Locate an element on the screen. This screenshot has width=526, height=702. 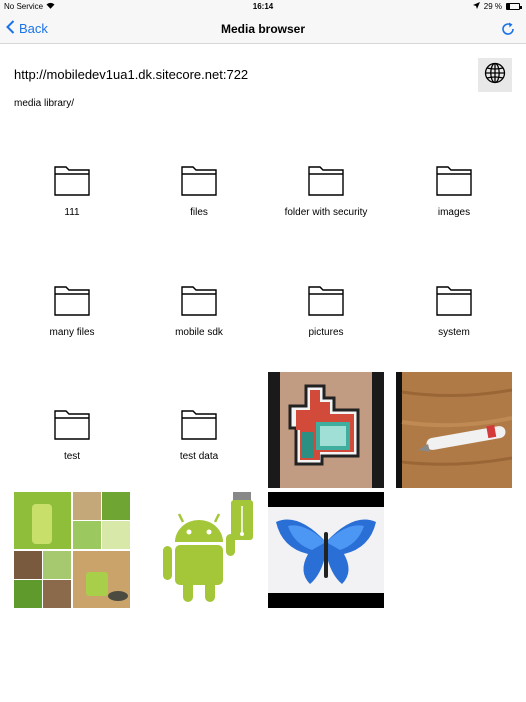
folder-label: test is located at coordinates (72, 456).